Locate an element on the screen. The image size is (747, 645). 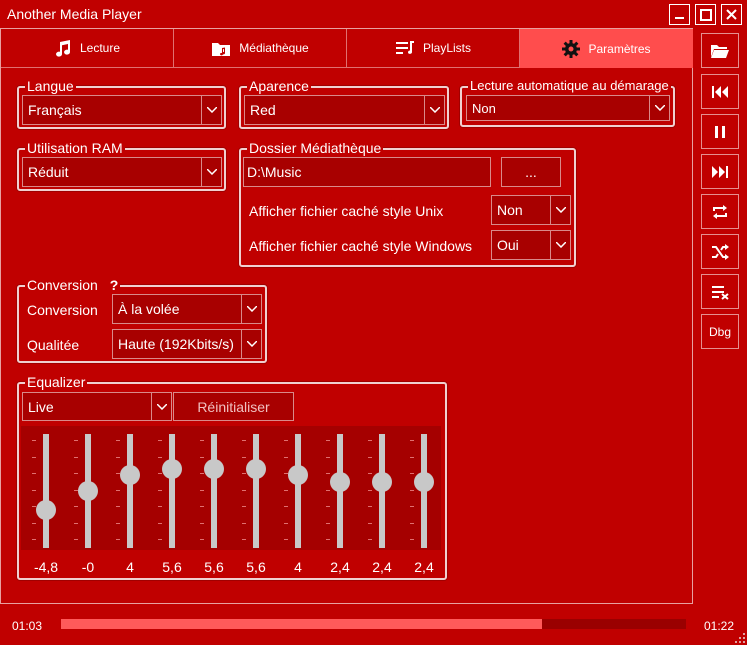
elapsed-time: 01:03 is located at coordinates (27, 626).